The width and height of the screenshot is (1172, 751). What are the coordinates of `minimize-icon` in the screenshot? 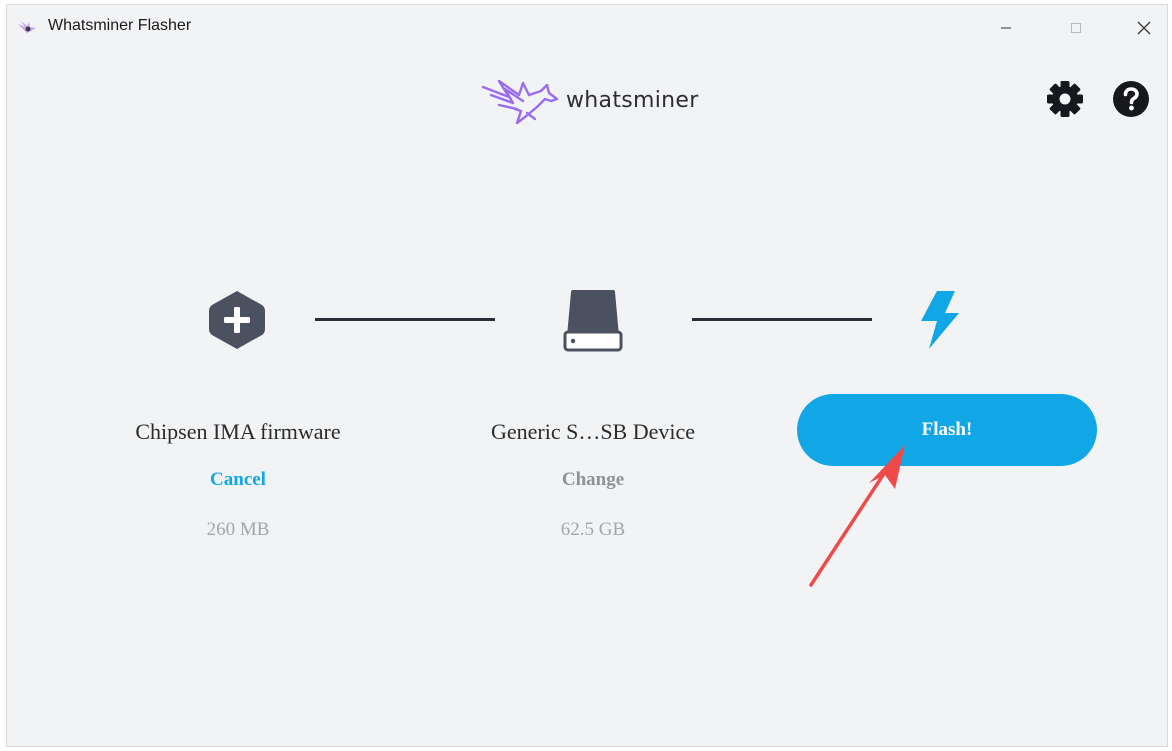 It's located at (1006, 27).